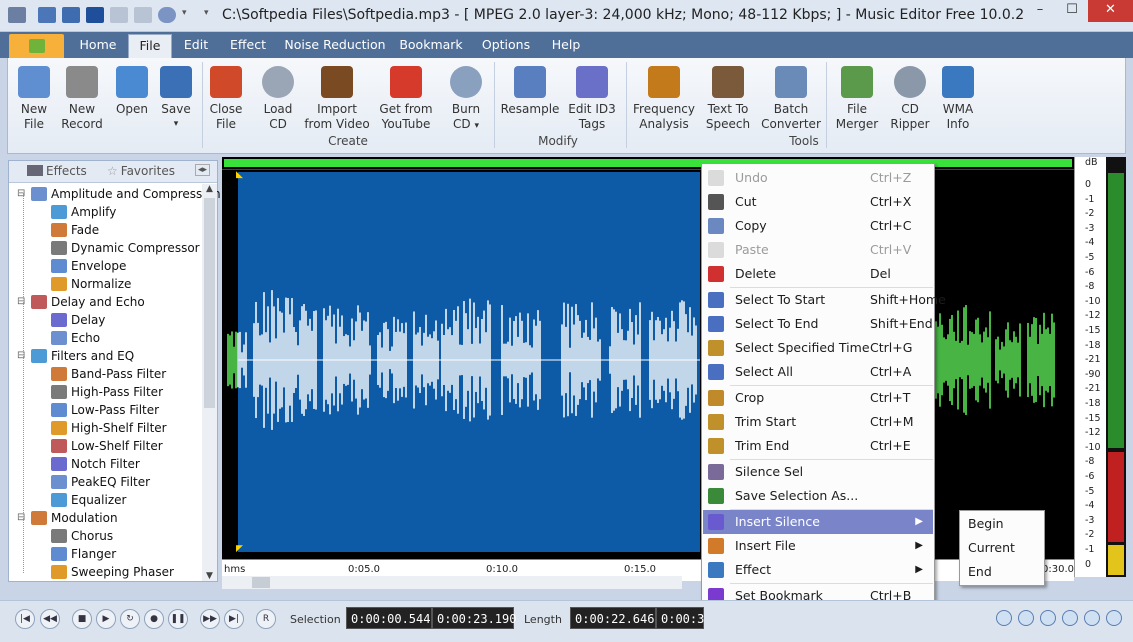  I want to click on save-button: Save ▾, so click(176, 99).